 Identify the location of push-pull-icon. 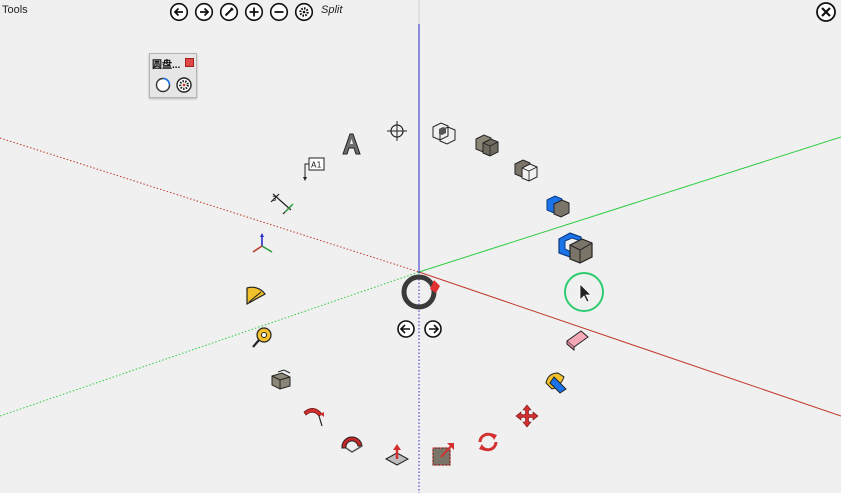
(281, 379).